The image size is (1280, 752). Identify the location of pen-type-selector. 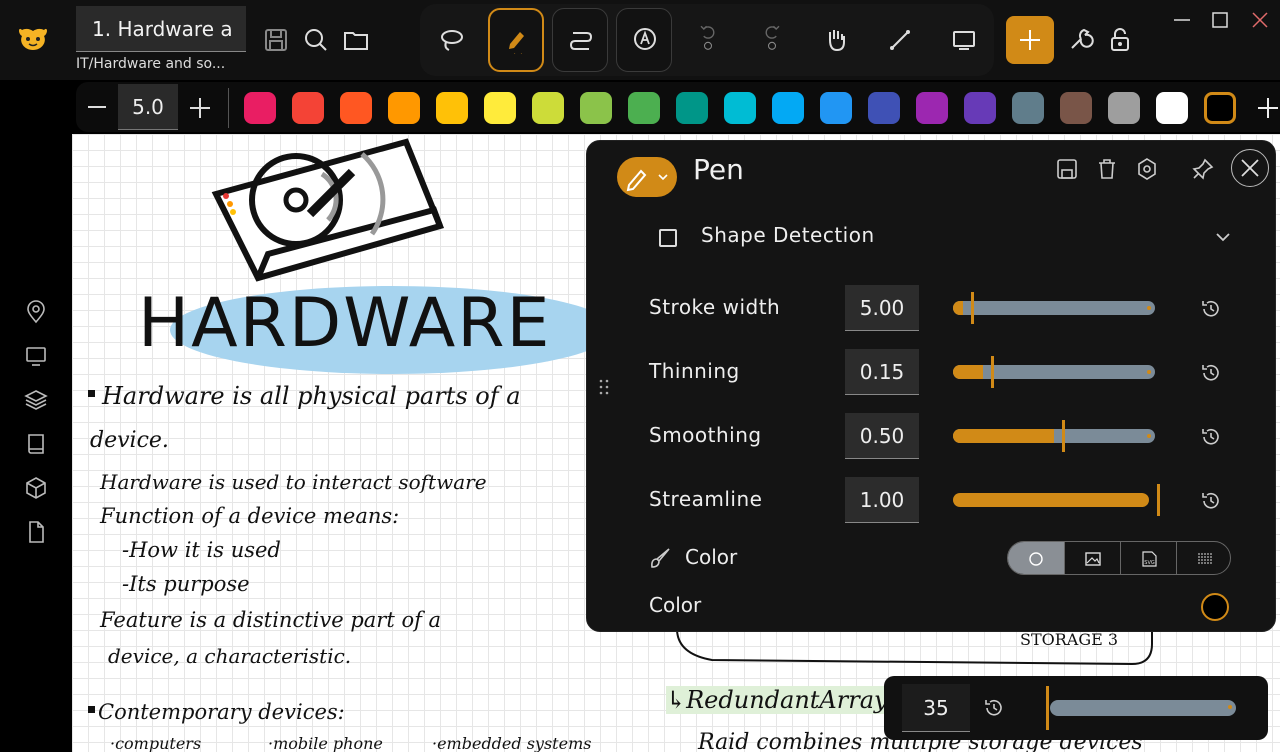
(647, 177).